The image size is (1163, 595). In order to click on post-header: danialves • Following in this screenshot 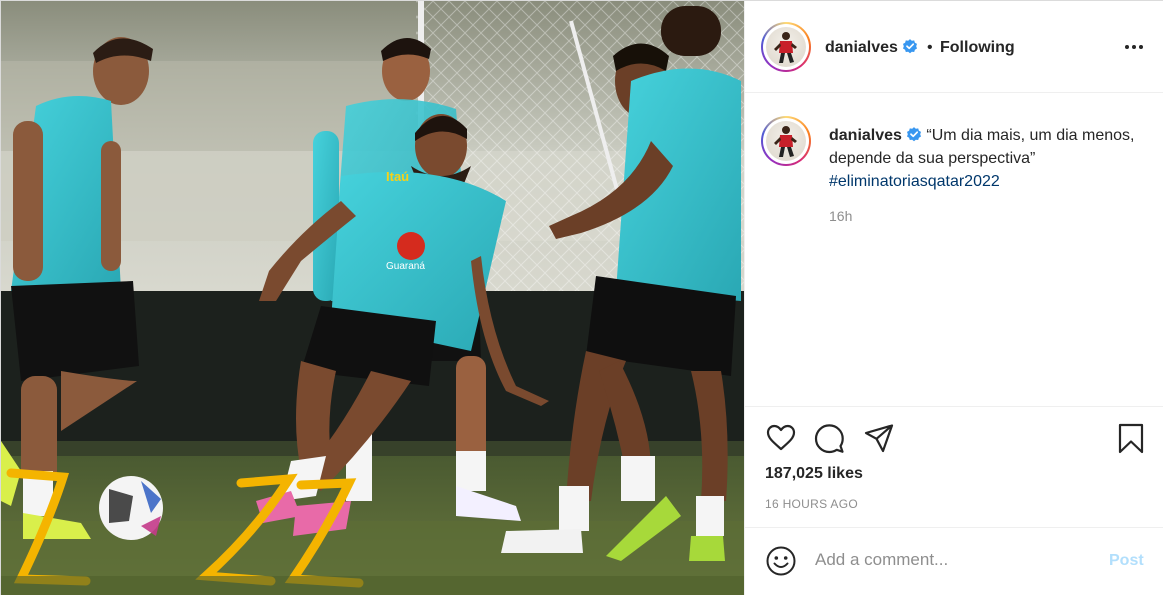, I will do `click(954, 47)`.